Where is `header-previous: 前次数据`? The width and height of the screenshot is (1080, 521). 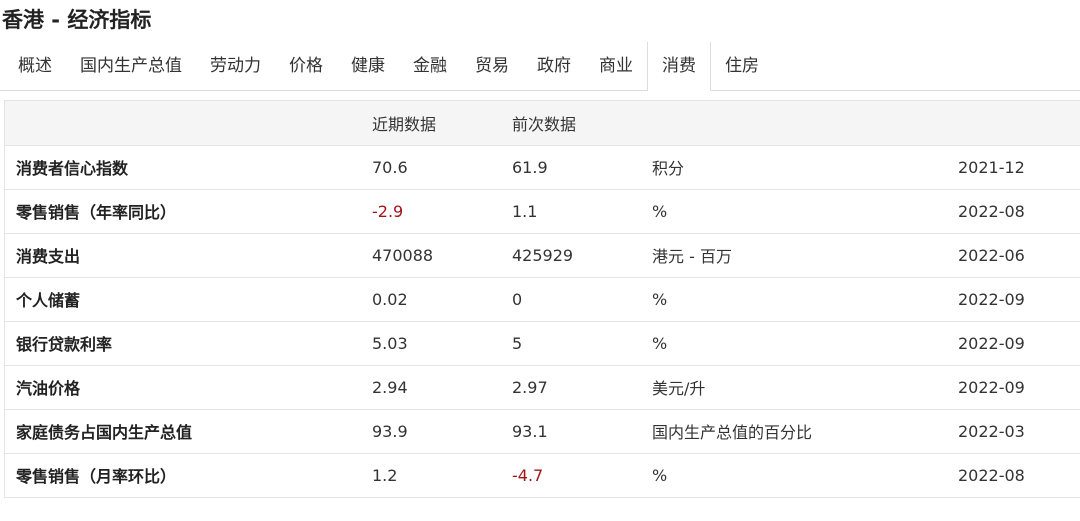
header-previous: 前次数据 is located at coordinates (582, 123).